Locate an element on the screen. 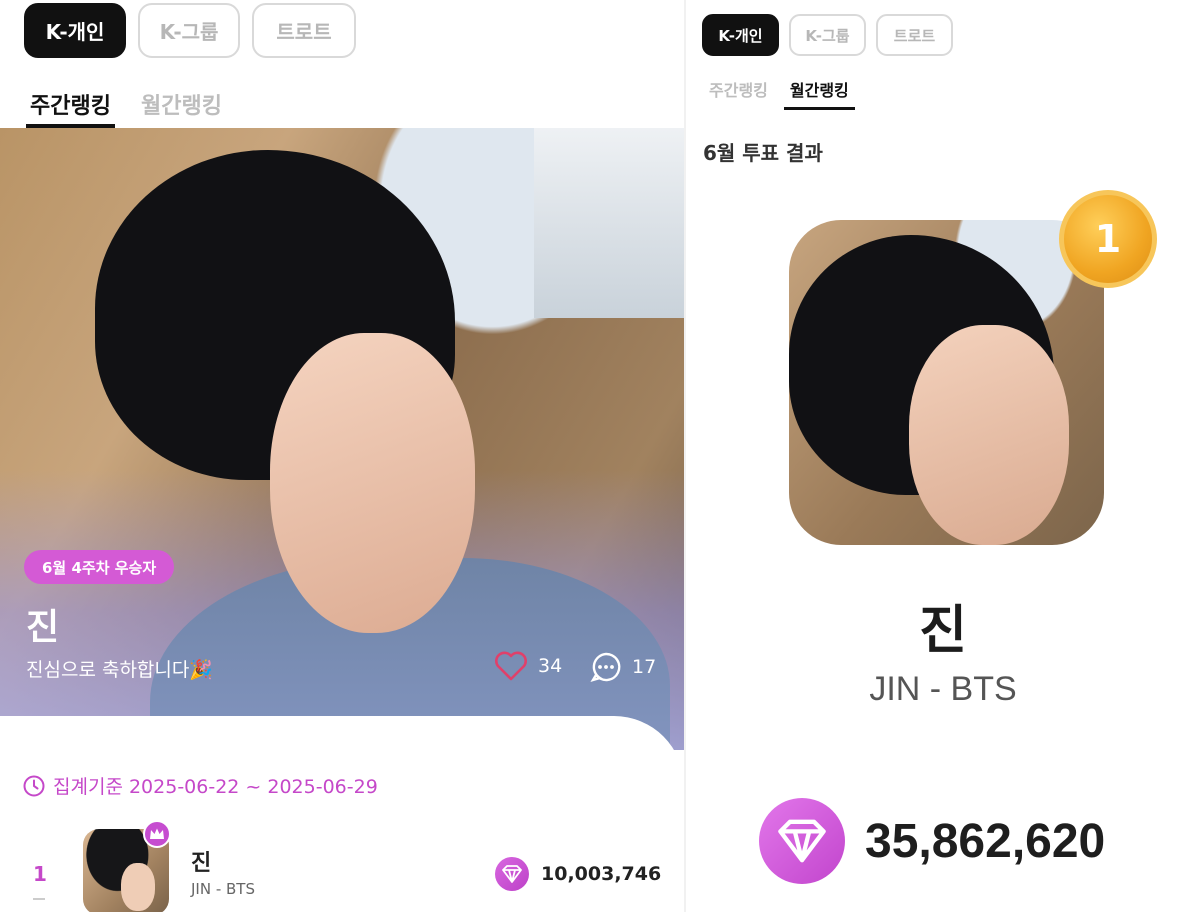  winner-photo is located at coordinates (946, 382).